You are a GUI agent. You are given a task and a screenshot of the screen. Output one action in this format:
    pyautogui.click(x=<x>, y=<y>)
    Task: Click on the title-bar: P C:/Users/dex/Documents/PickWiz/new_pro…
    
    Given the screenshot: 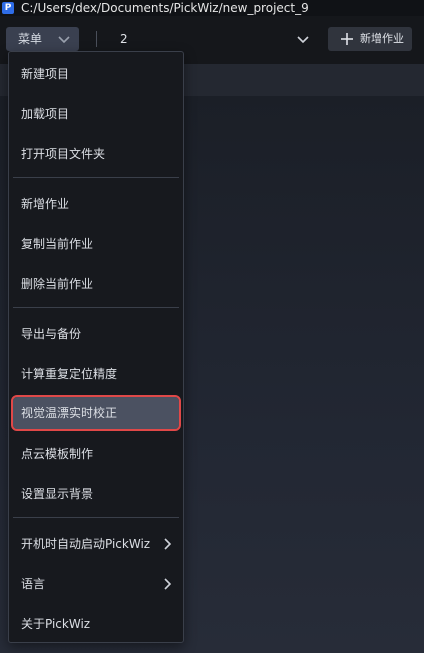 What is the action you would take?
    pyautogui.click(x=212, y=8)
    